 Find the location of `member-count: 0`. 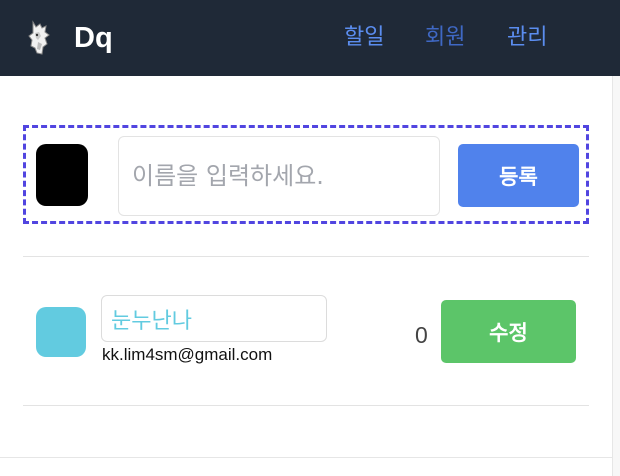

member-count: 0 is located at coordinates (421, 335).